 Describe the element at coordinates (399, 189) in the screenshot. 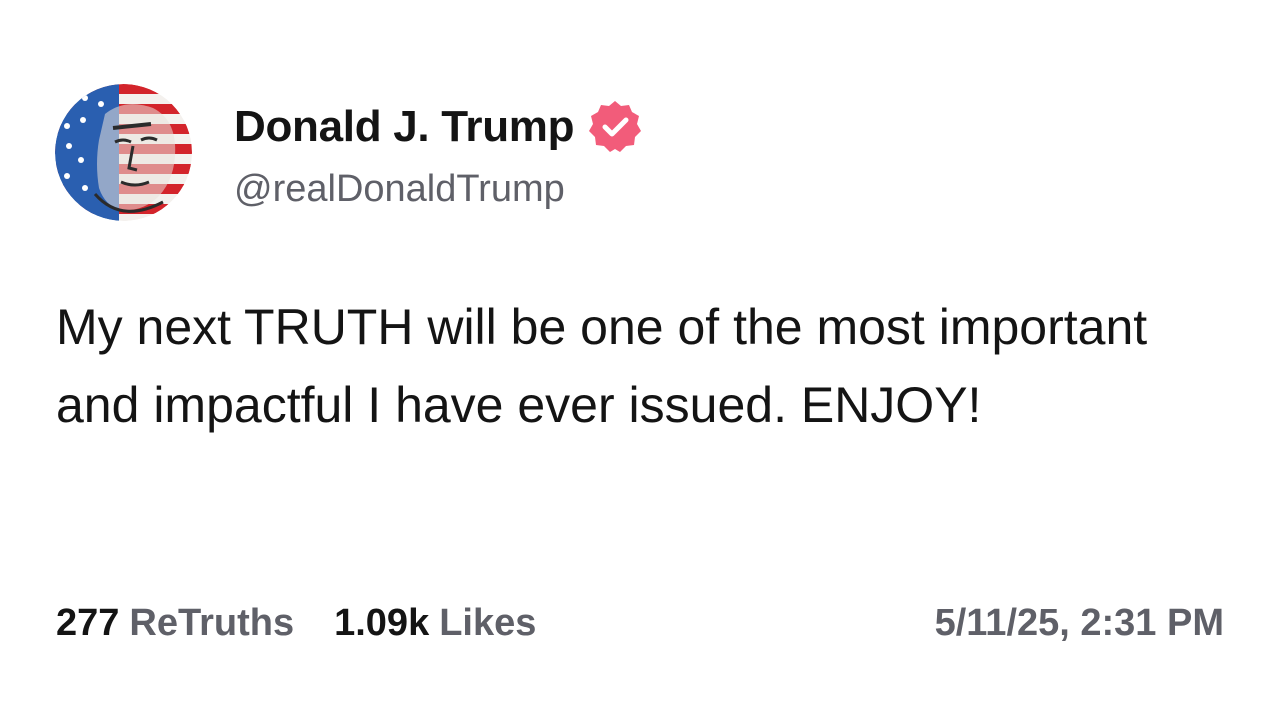

I see `author-handle: @realDonaldTrump` at that location.